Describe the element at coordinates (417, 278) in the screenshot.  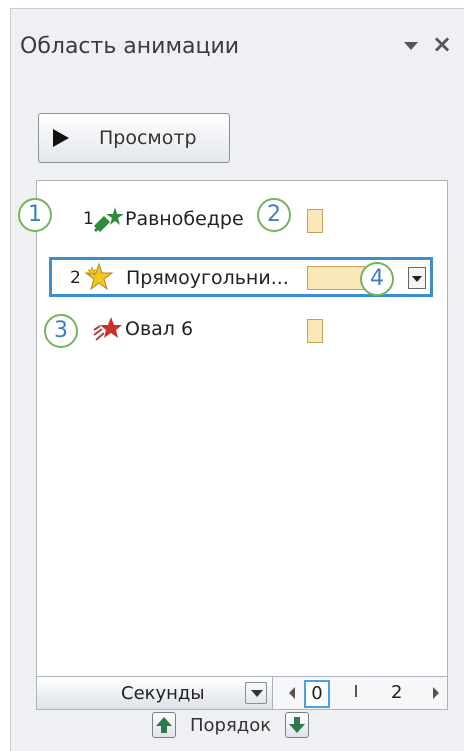
I see `item-dropdown-button` at that location.